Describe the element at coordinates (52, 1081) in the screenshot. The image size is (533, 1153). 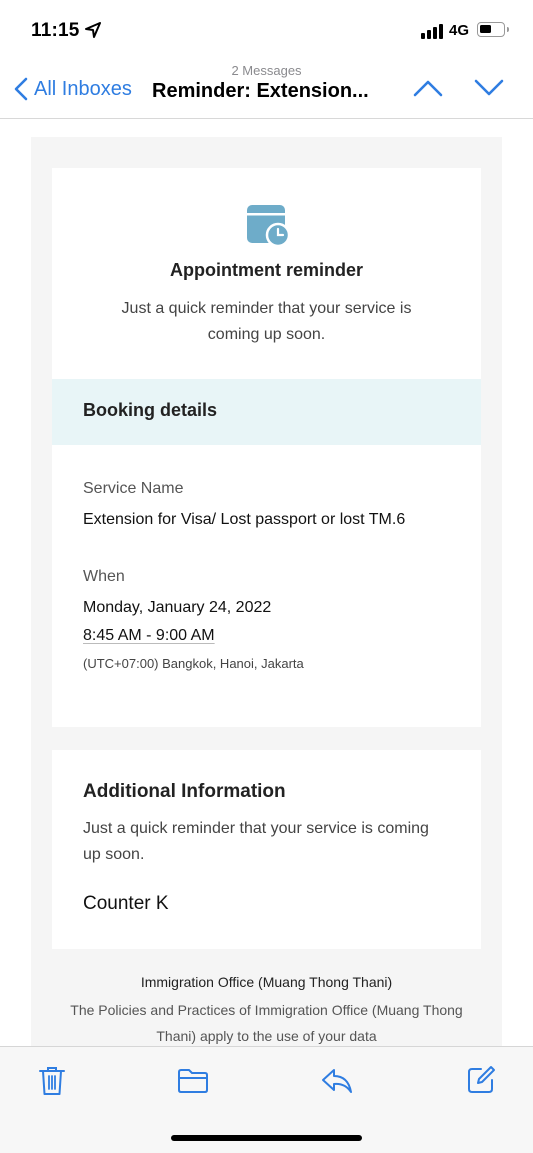
I see `trash-icon` at that location.